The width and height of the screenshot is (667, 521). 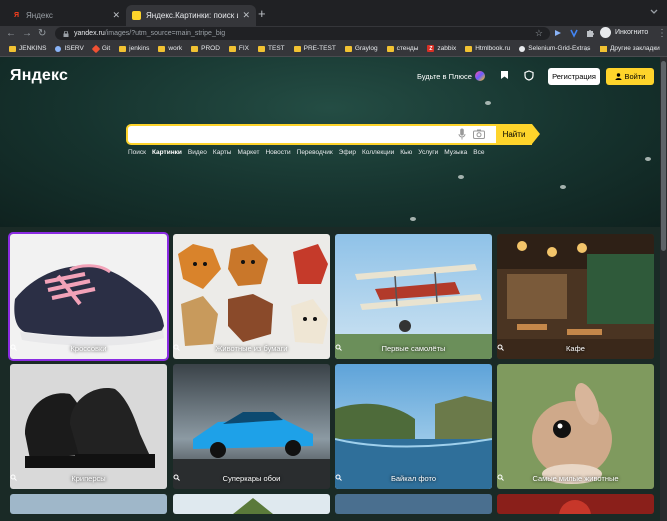 I want to click on tab-yandex: Я Яндекс ✕, so click(x=66, y=15).